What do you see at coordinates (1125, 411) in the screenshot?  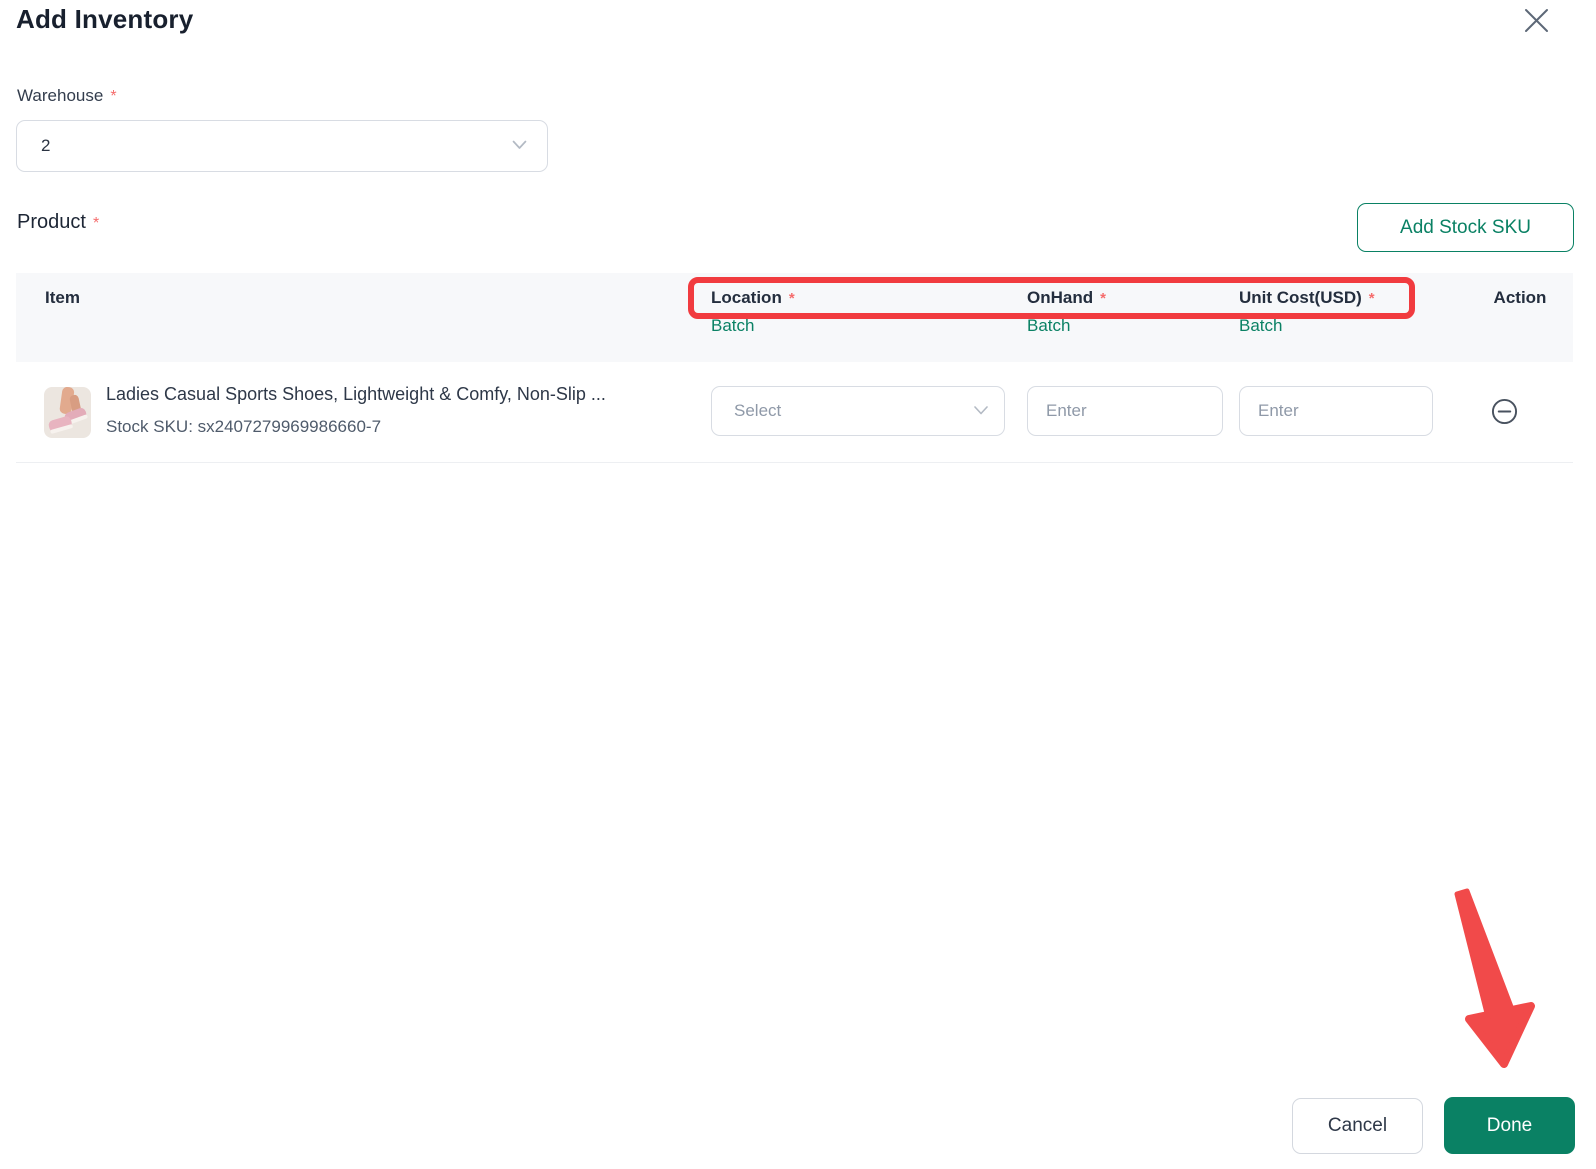 I see `onhand-input` at bounding box center [1125, 411].